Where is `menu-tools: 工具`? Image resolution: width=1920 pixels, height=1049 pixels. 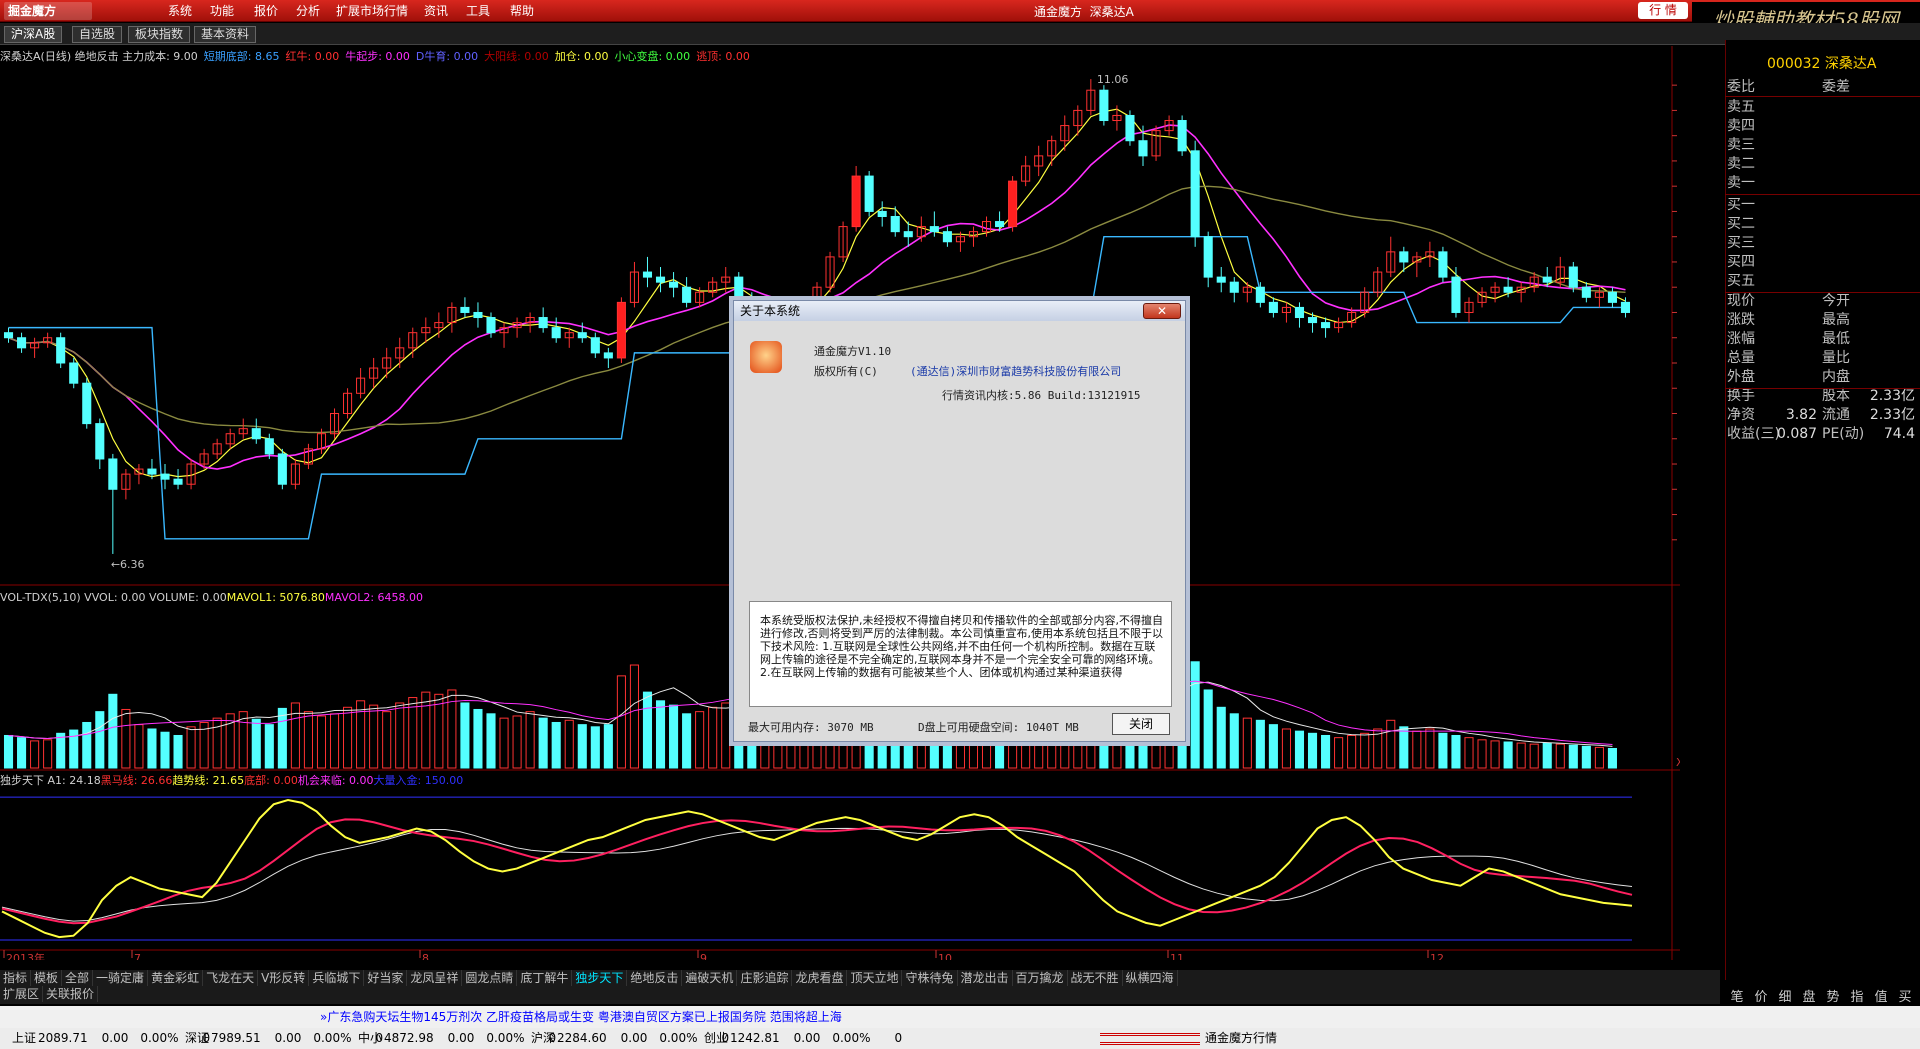
menu-tools: 工具 is located at coordinates (478, 11).